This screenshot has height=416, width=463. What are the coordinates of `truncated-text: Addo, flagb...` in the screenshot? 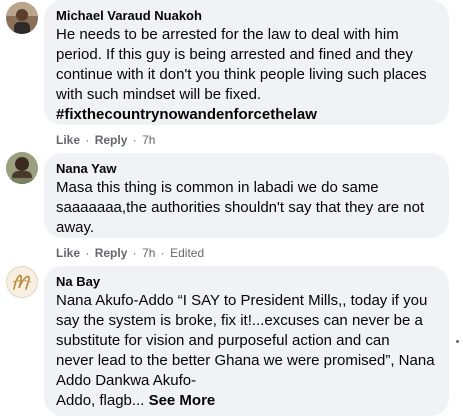 It's located at (100, 400).